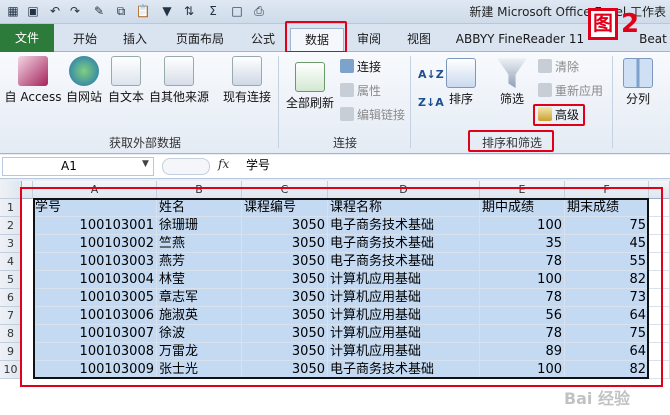 Image resolution: width=670 pixels, height=415 pixels. Describe the element at coordinates (213, 11) in the screenshot. I see `sum-icon: Σ` at that location.